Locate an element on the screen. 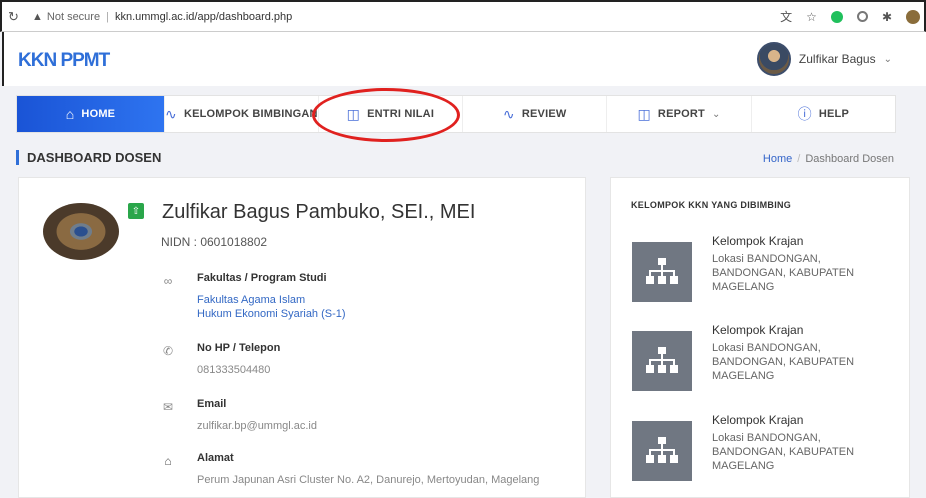  site-logo: KKN PPMT is located at coordinates (64, 61).